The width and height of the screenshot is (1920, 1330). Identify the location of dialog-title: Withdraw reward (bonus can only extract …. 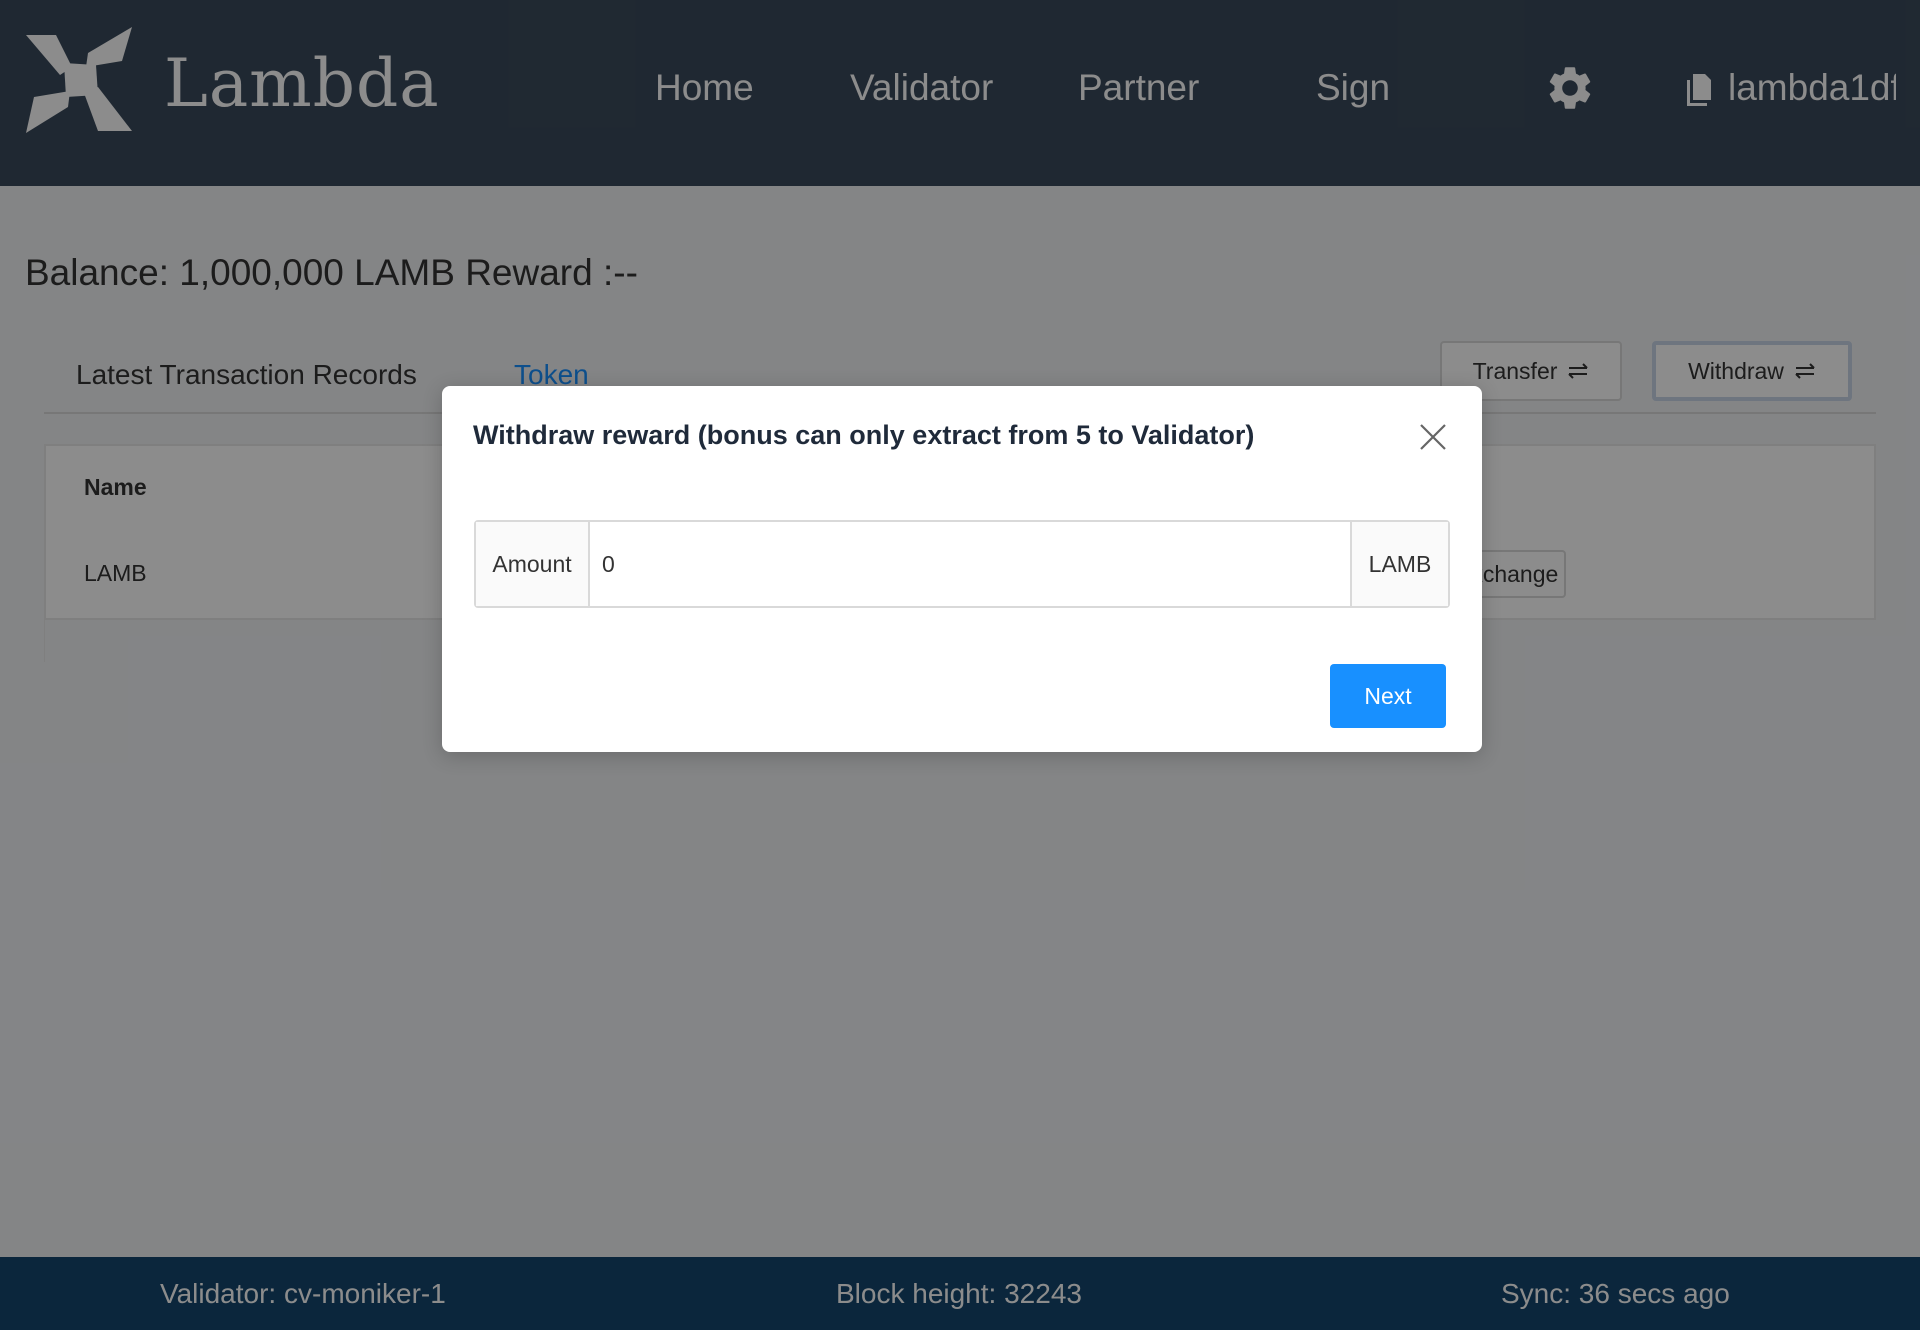
(864, 435).